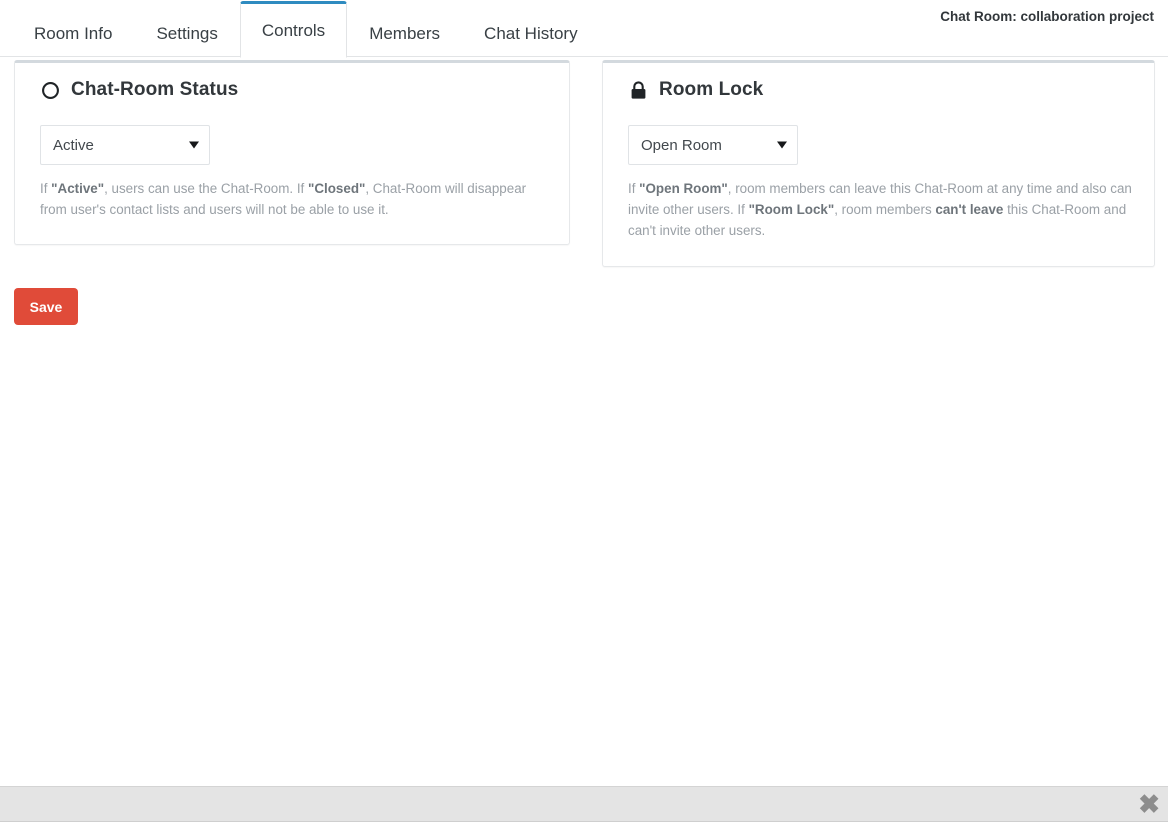 This screenshot has height=822, width=1168. What do you see at coordinates (186, 33) in the screenshot?
I see `tab-settings: Settings` at bounding box center [186, 33].